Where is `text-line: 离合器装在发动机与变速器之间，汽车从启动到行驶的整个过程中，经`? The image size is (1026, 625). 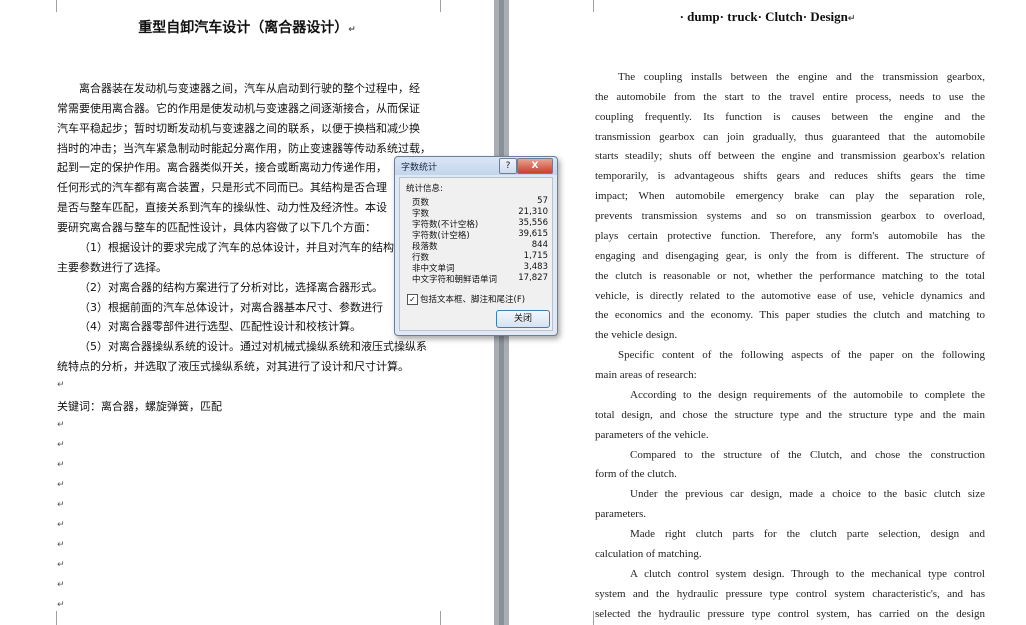
text-line: 离合器装在发动机与变速器之间，汽车从启动到行驶的整个过程中，经 is located at coordinates (249, 88).